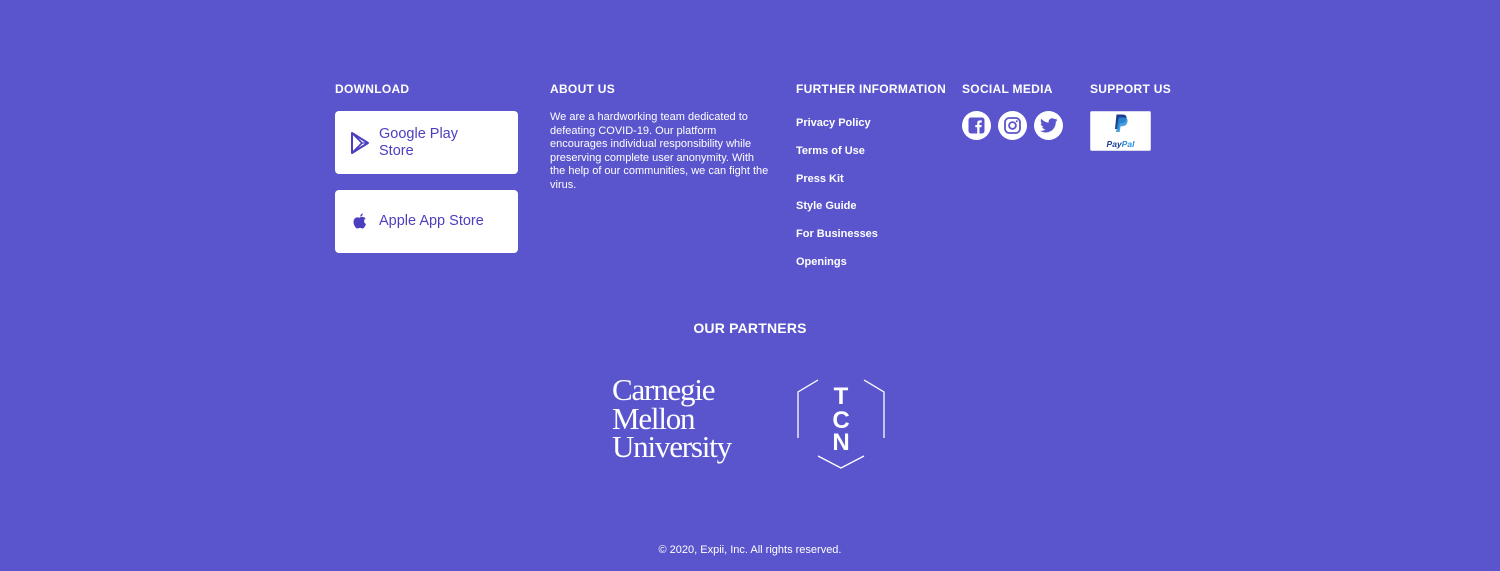  I want to click on google-play-store-button: Google Play Store, so click(426, 142).